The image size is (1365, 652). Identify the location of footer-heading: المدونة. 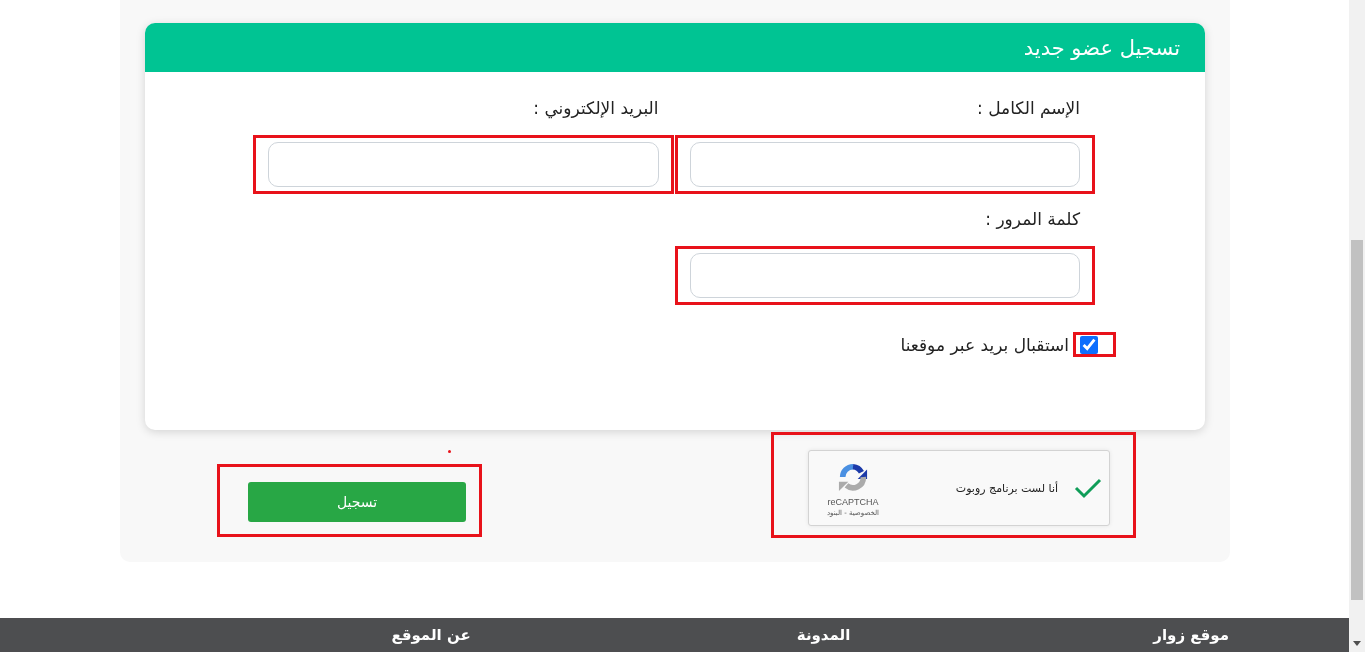
(823, 635).